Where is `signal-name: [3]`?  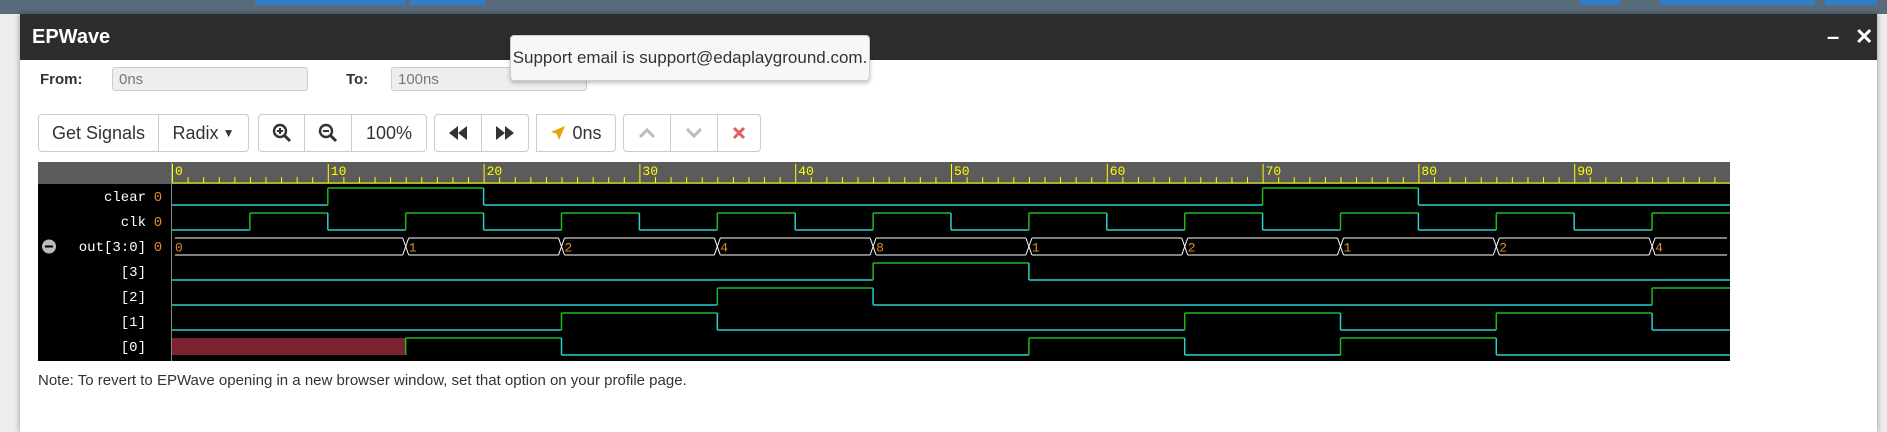 signal-name: [3] is located at coordinates (133, 273).